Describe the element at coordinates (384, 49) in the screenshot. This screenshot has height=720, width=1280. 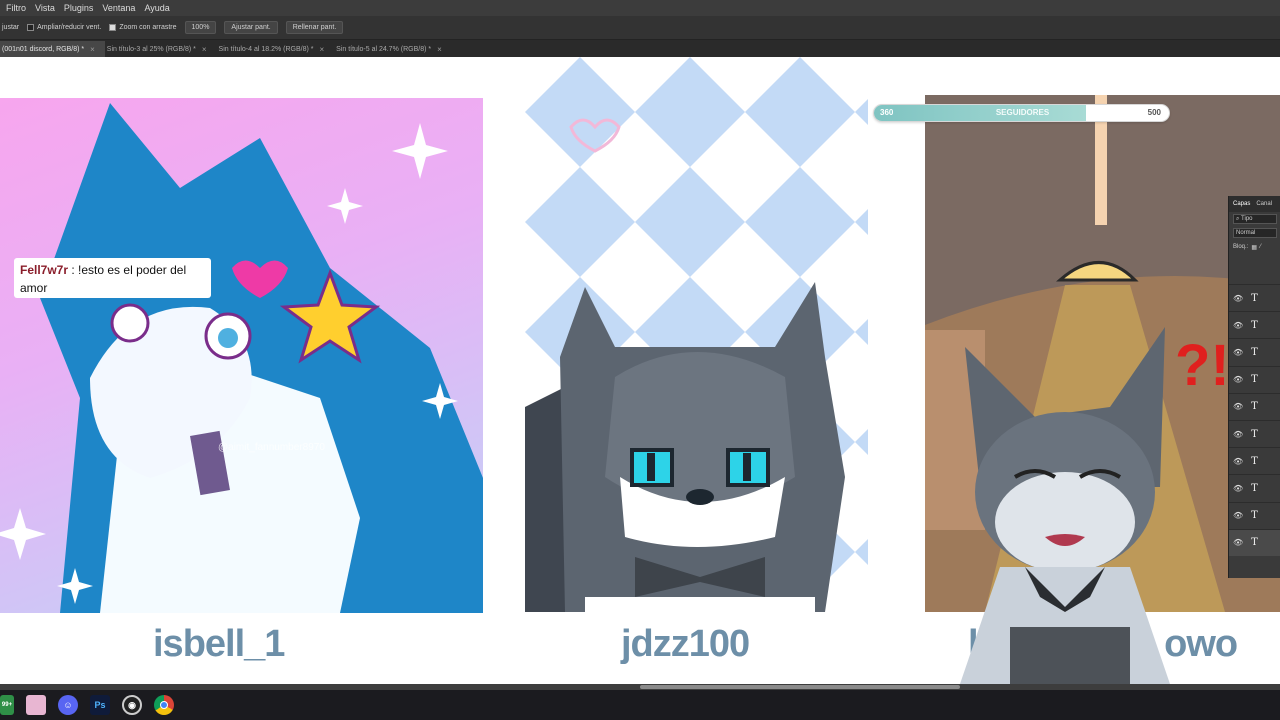
I see `tab-label: Sin título-5 al 24.7% (RGB/8) *` at that location.